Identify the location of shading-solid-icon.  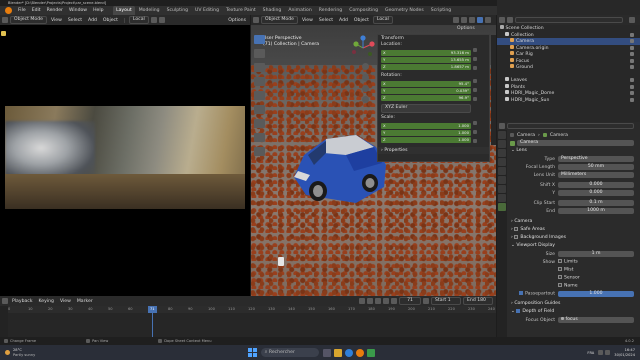
(480, 20).